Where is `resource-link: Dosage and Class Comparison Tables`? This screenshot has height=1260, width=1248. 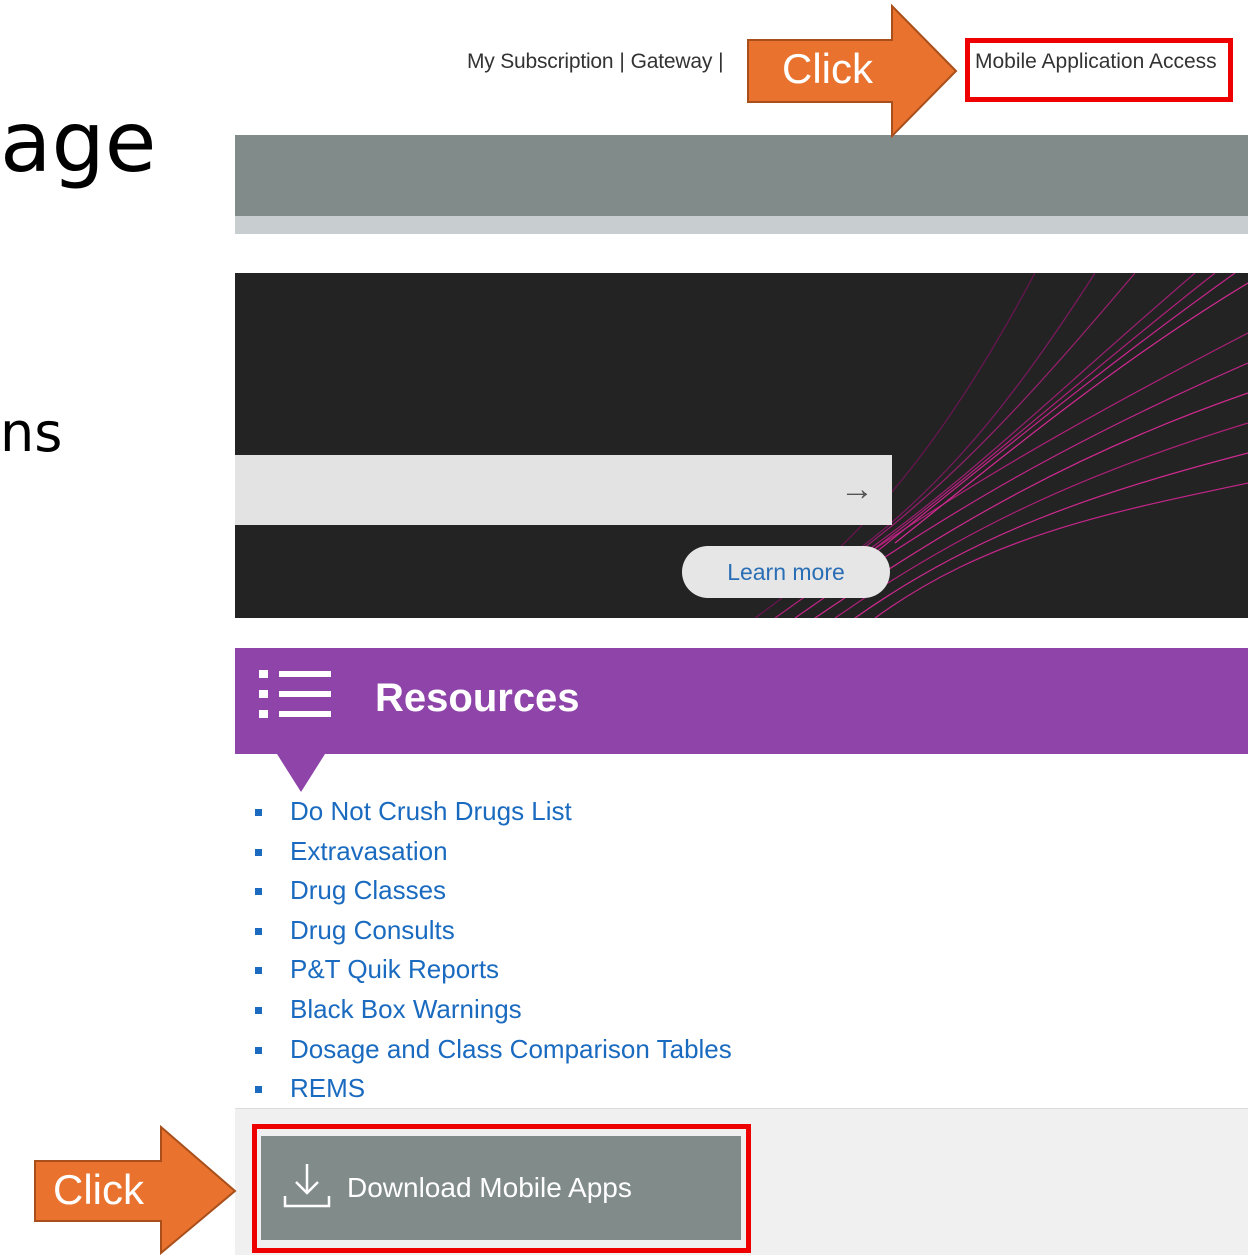 resource-link: Dosage and Class Comparison Tables is located at coordinates (493, 1050).